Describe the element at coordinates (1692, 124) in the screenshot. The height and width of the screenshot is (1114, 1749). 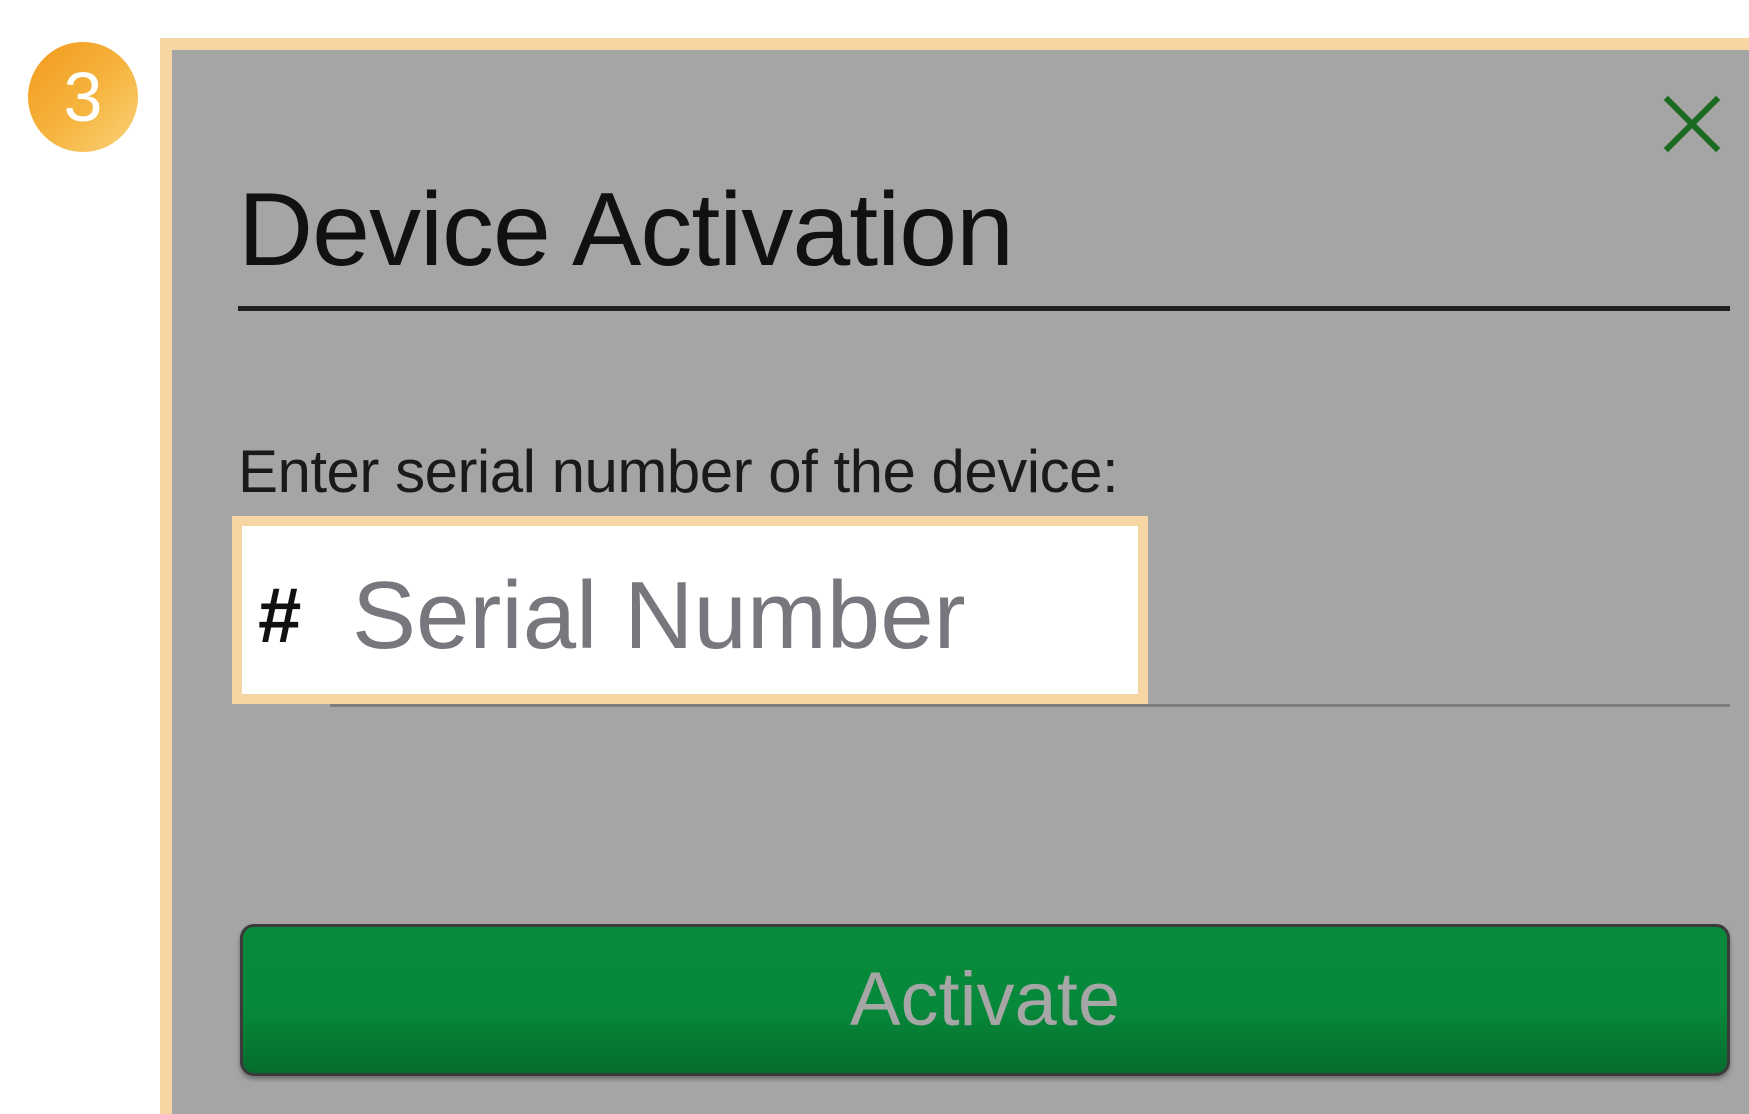
I see `close-icon` at that location.